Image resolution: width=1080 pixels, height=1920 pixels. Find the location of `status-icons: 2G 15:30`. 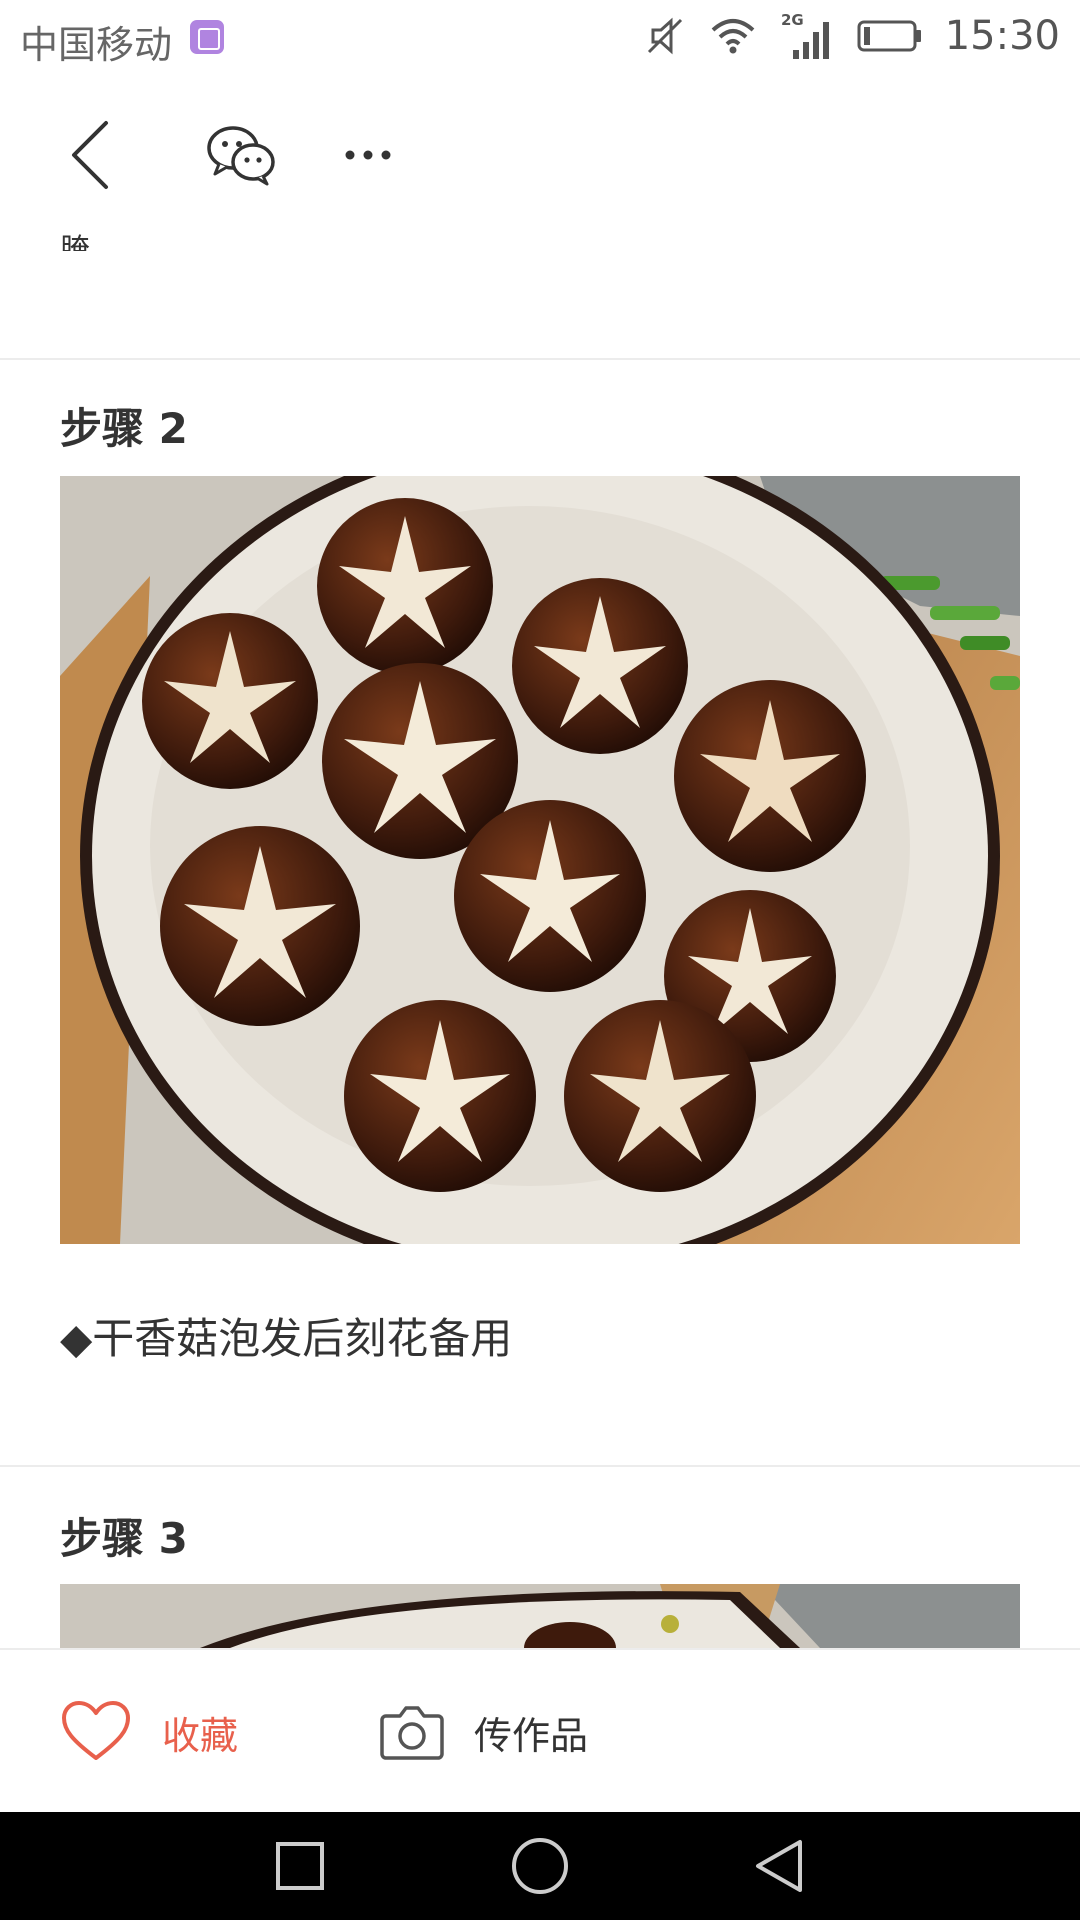

status-icons: 2G 15:30 is located at coordinates (851, 36).